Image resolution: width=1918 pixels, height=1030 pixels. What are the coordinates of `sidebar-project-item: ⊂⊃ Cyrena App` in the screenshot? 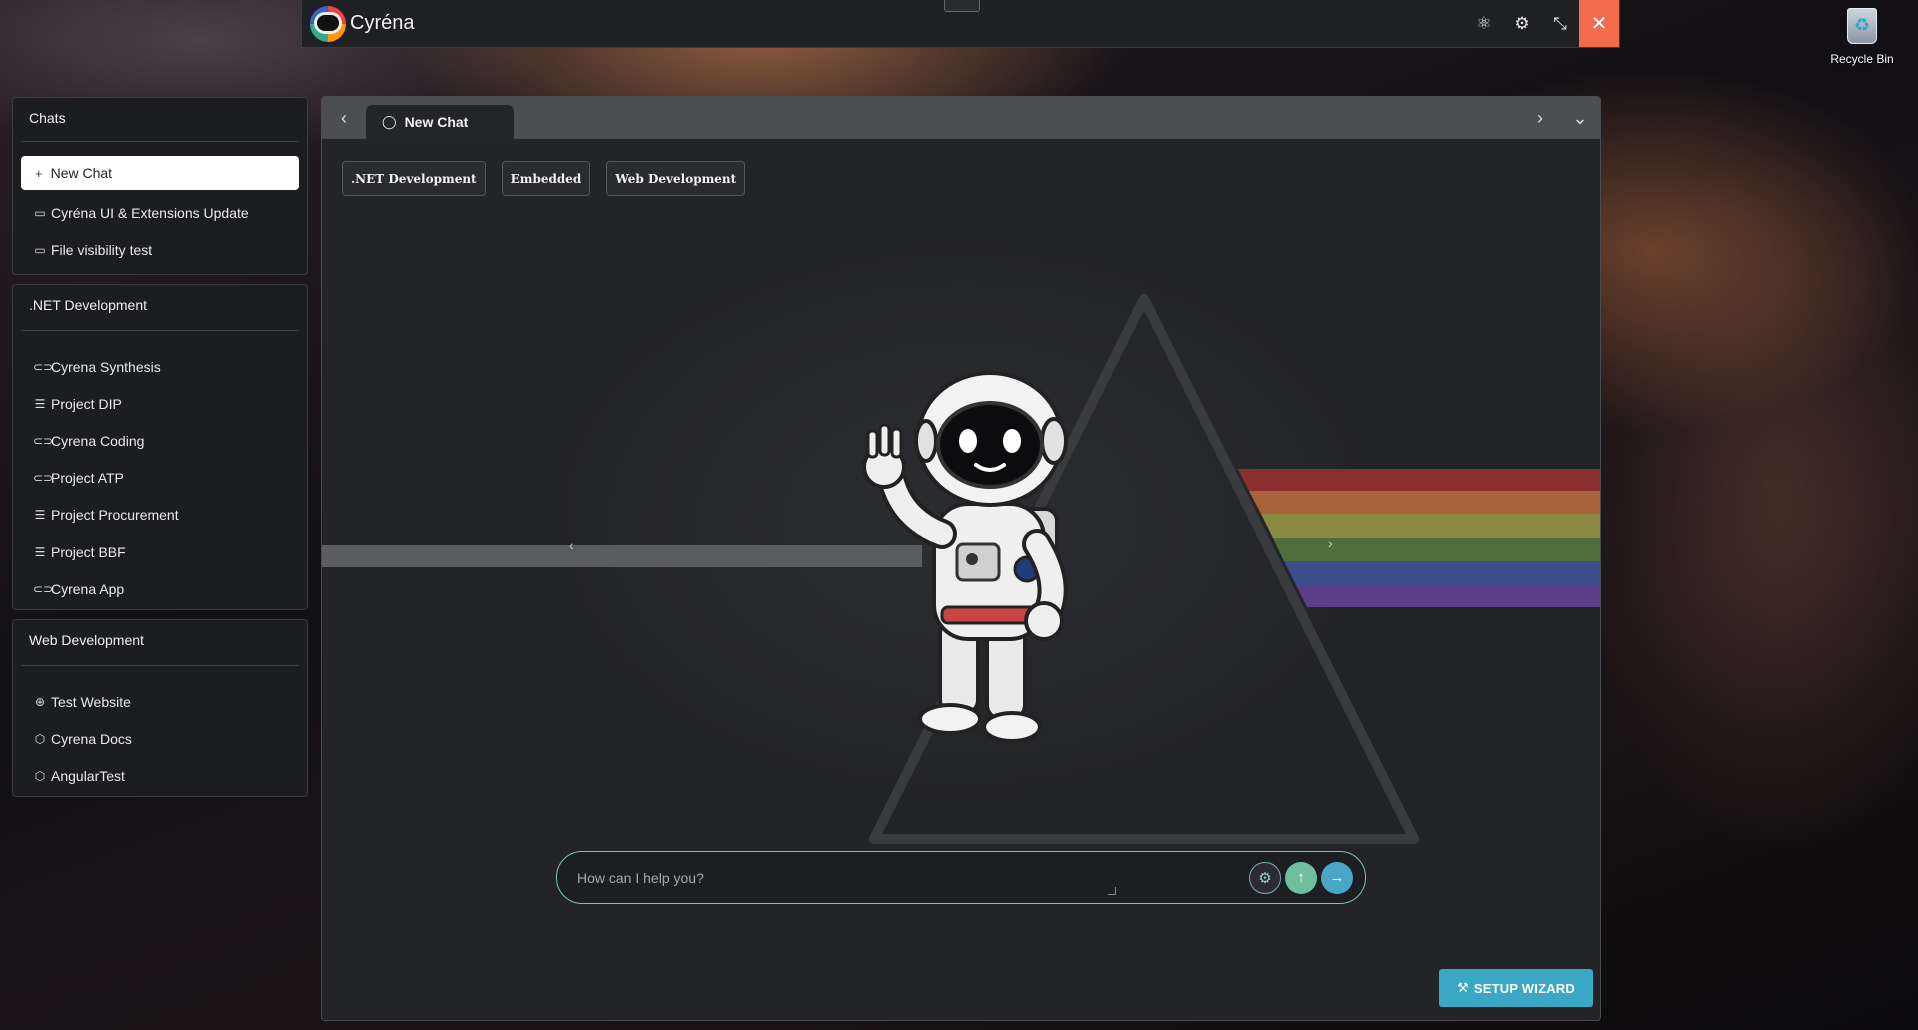 It's located at (160, 588).